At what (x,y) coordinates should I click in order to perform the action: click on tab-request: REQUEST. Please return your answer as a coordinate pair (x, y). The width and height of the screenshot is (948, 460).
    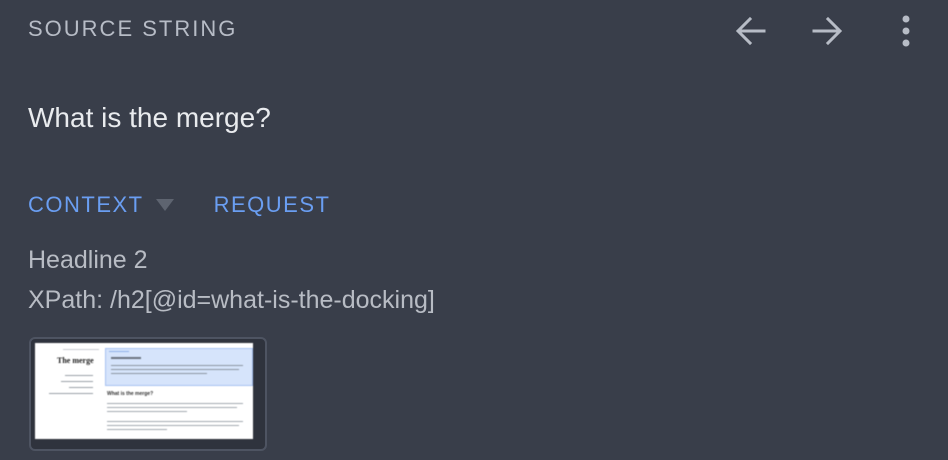
    Looking at the image, I should click on (272, 205).